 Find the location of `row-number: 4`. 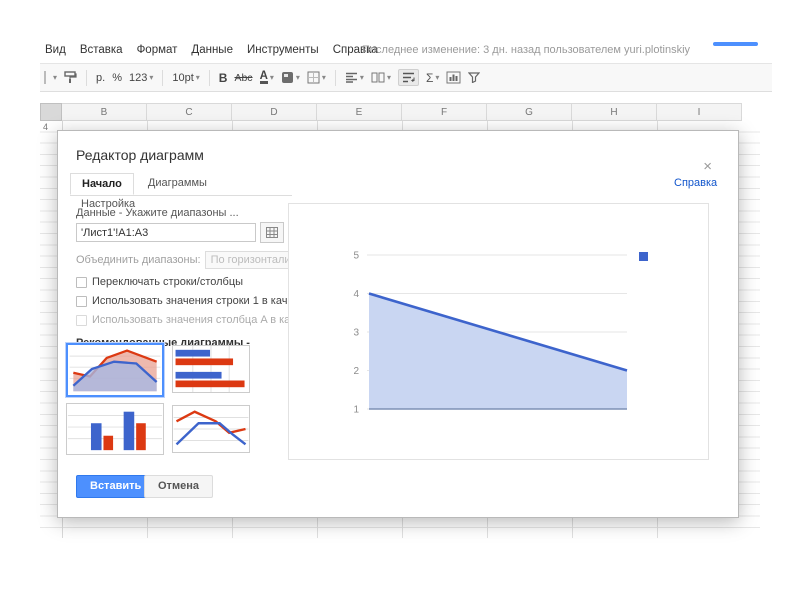

row-number: 4 is located at coordinates (46, 127).